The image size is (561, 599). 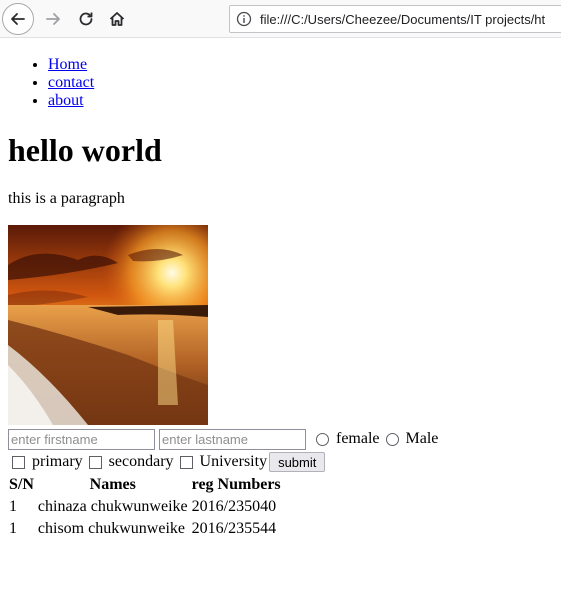 What do you see at coordinates (304, 101) in the screenshot?
I see `nav-item-about: about` at bounding box center [304, 101].